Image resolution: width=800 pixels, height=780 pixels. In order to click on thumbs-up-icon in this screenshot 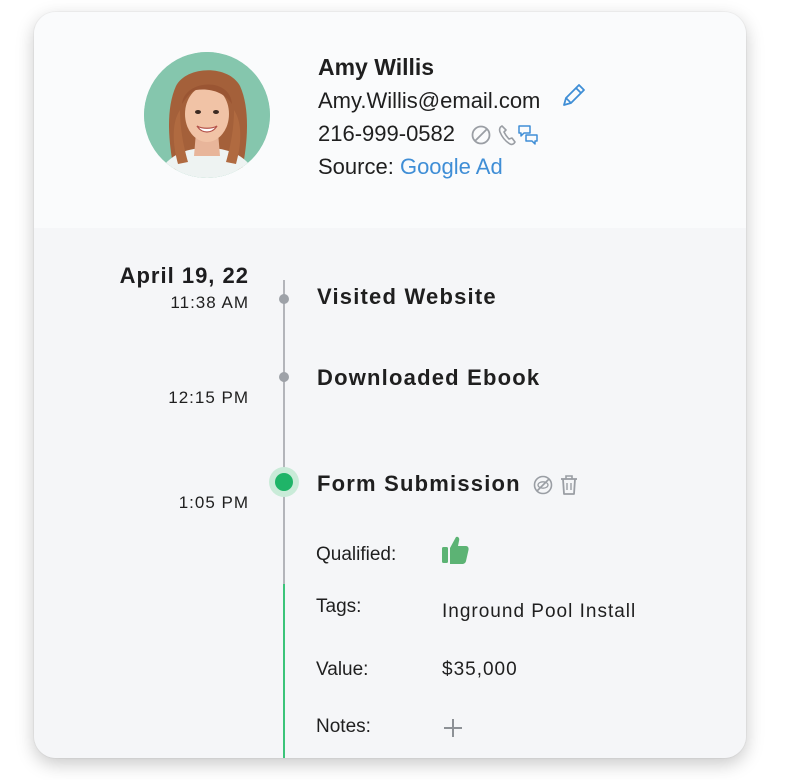, I will do `click(455, 550)`.